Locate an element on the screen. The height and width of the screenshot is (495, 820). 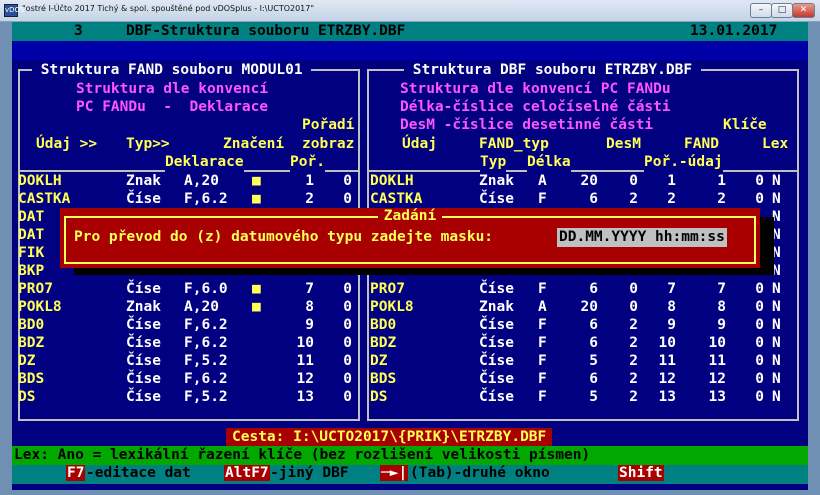
left-col-poradi: Pořadí is located at coordinates (328, 125).